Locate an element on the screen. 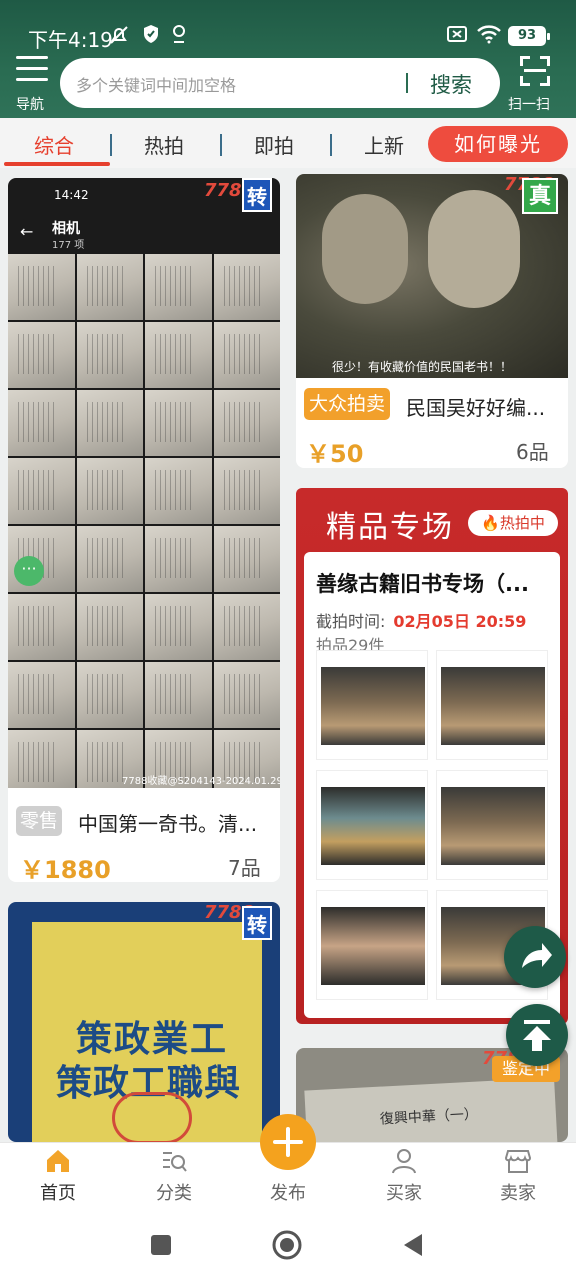  boutique-heading: 精品专场 is located at coordinates (390, 527).